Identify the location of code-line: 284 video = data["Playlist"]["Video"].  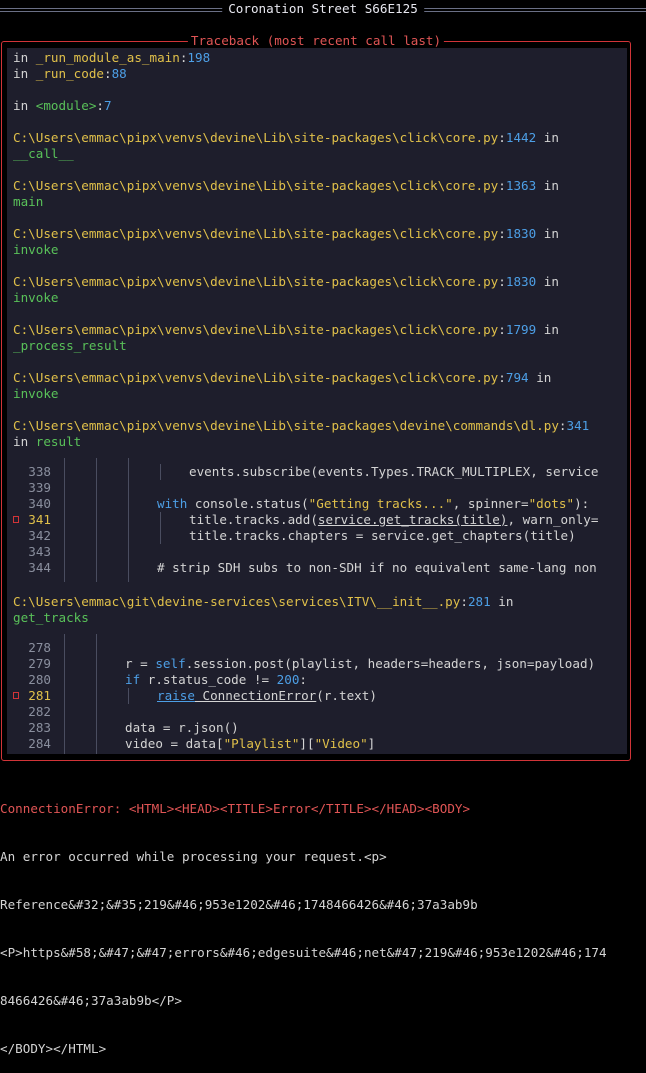
(202, 743).